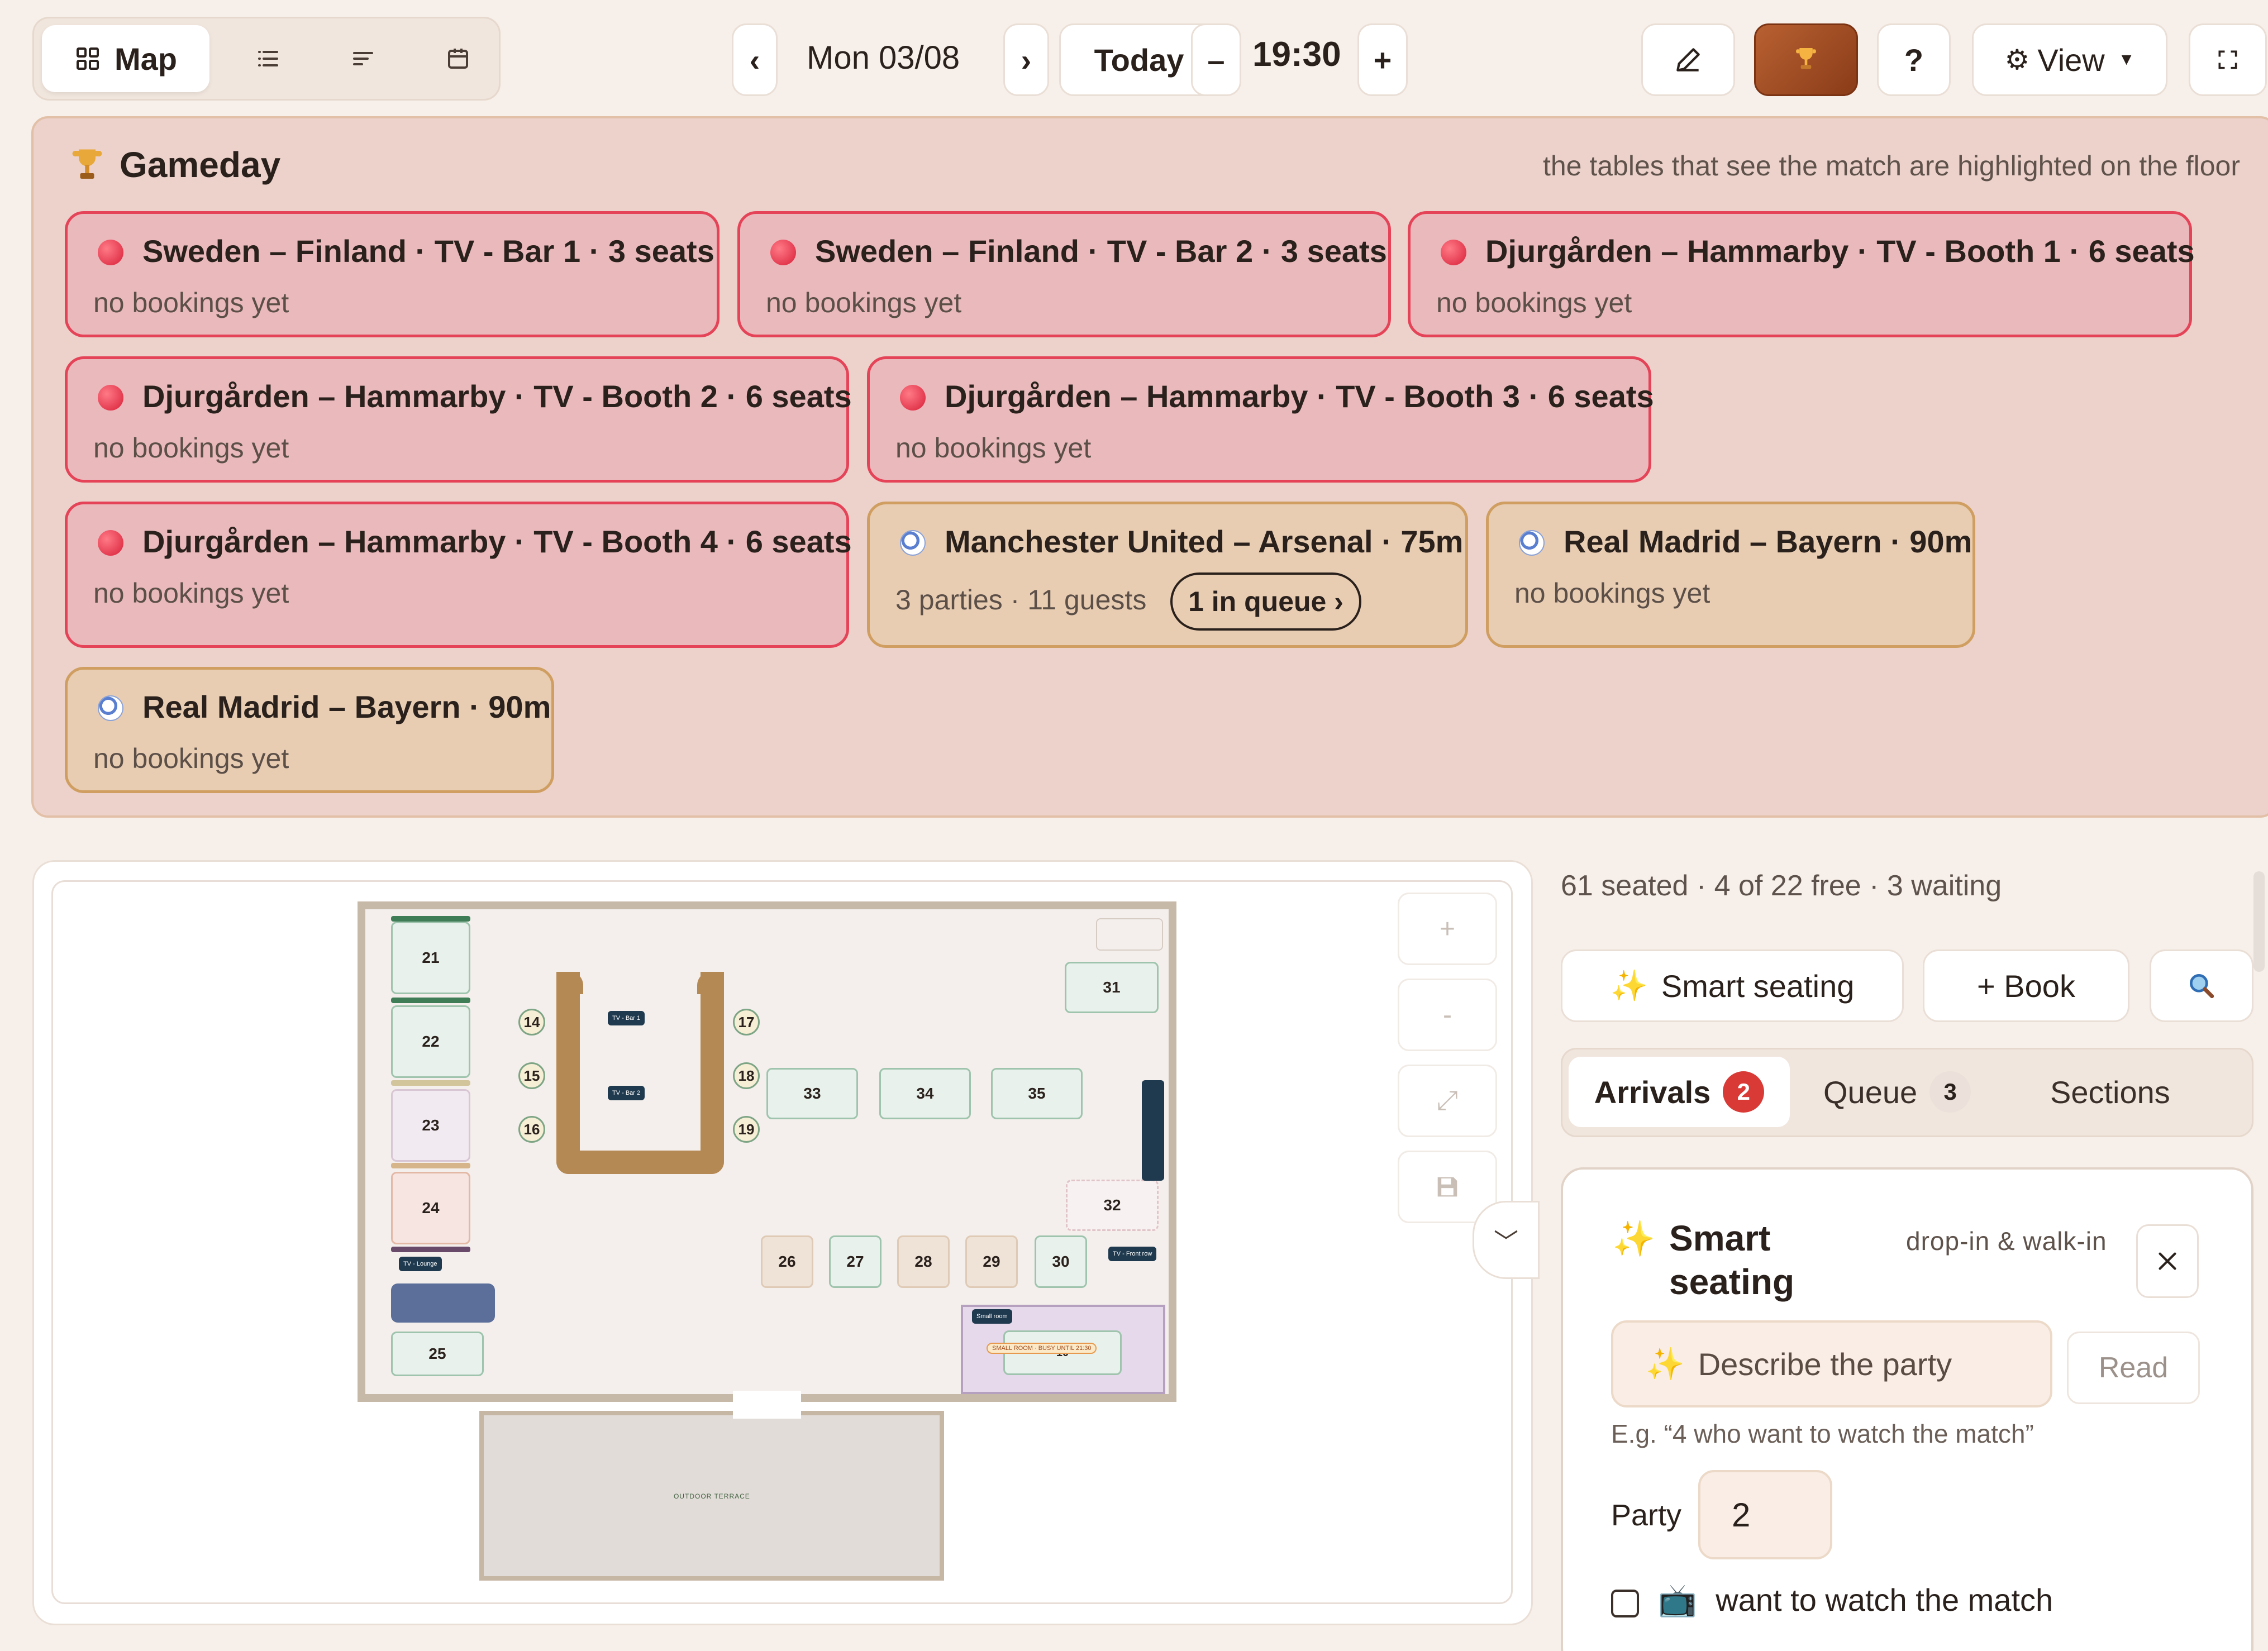 The width and height of the screenshot is (2268, 1651). I want to click on smart-seating-example: E.g. “4 who want to watch the match”, so click(1822, 1434).